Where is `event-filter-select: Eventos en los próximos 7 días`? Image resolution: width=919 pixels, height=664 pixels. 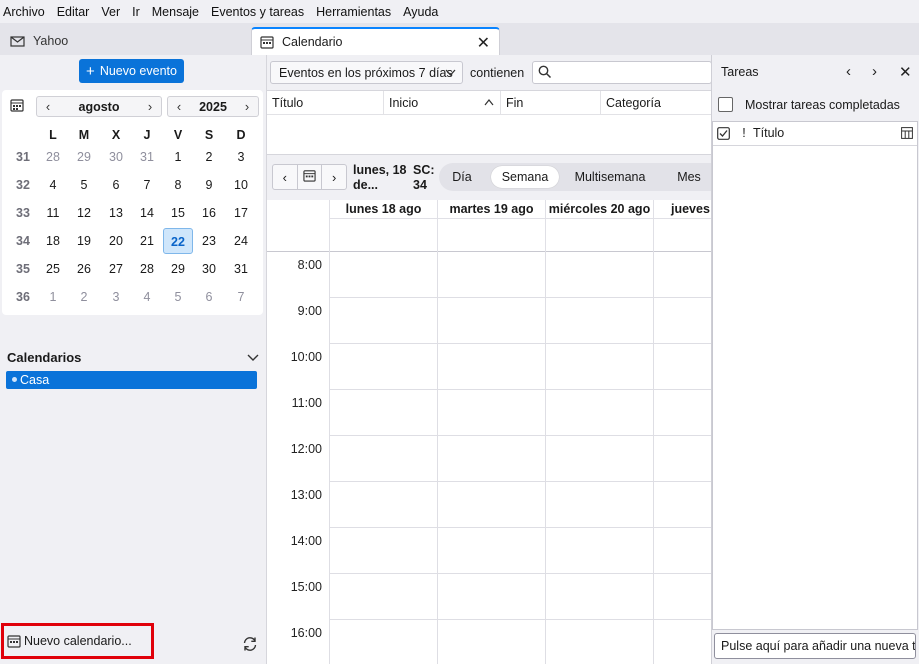
event-filter-select: Eventos en los próximos 7 días is located at coordinates (366, 72).